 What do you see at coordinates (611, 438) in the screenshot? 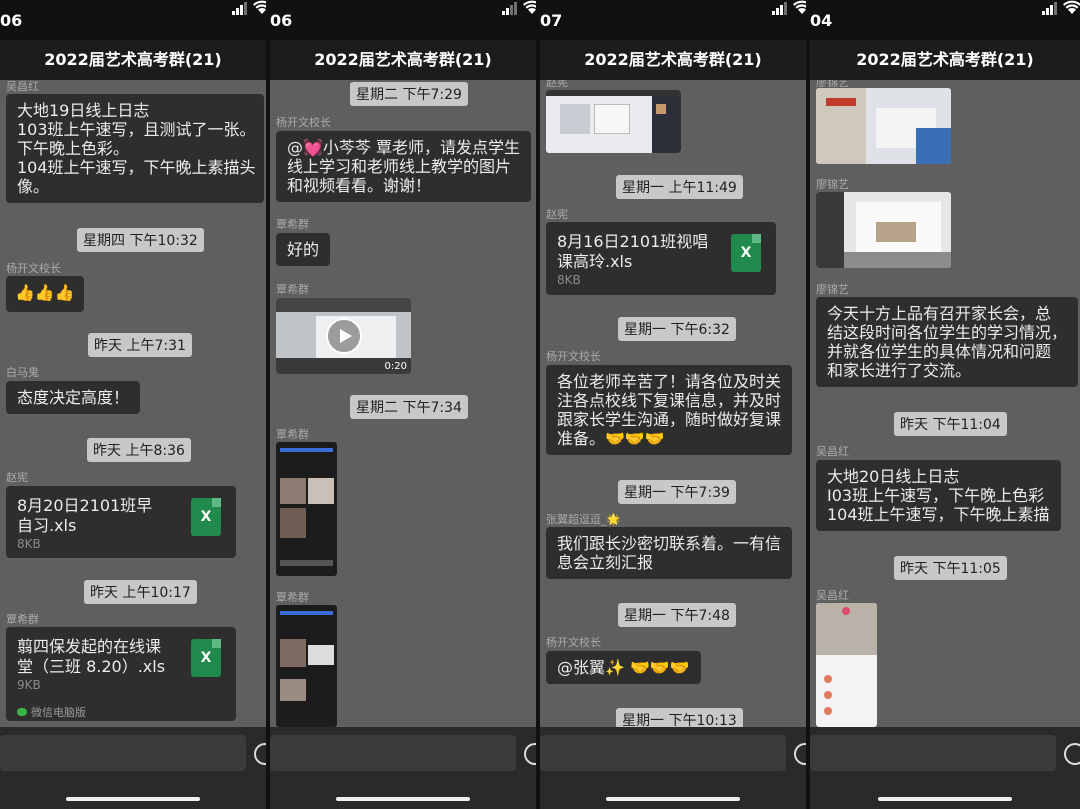
I see `message-line: 准备。🤝🤝🤝` at bounding box center [611, 438].